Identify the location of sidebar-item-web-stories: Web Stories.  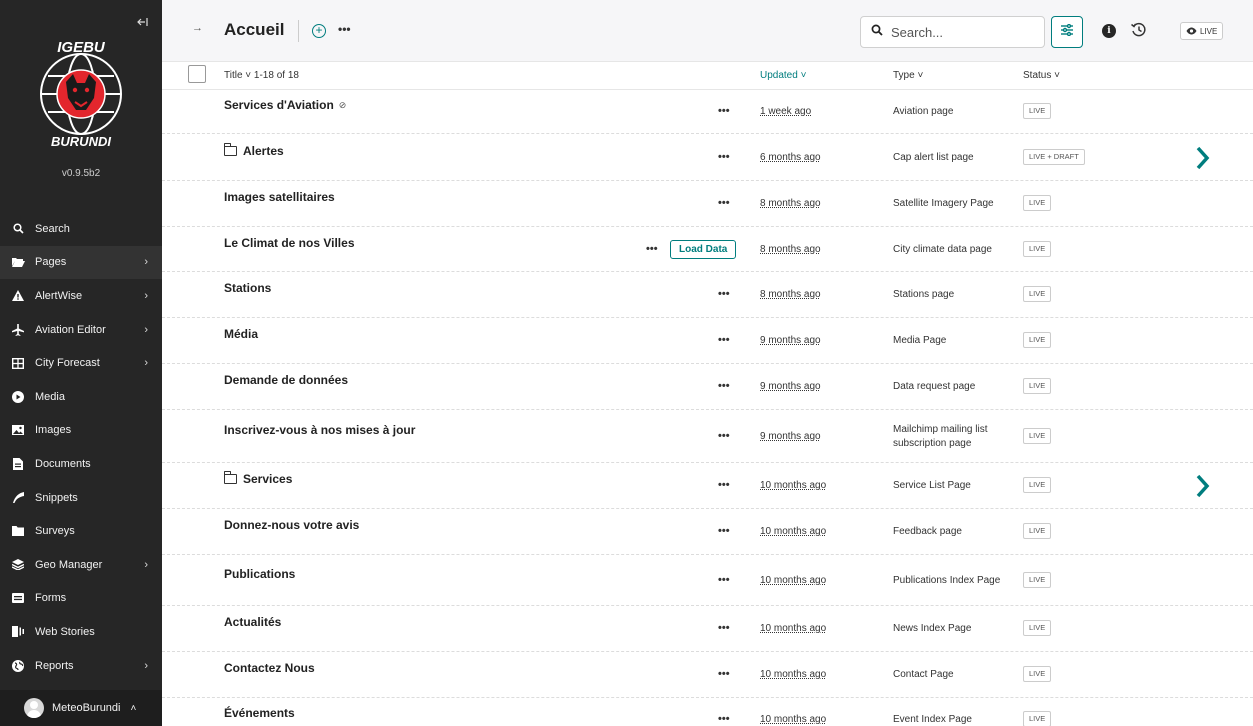
(81, 632).